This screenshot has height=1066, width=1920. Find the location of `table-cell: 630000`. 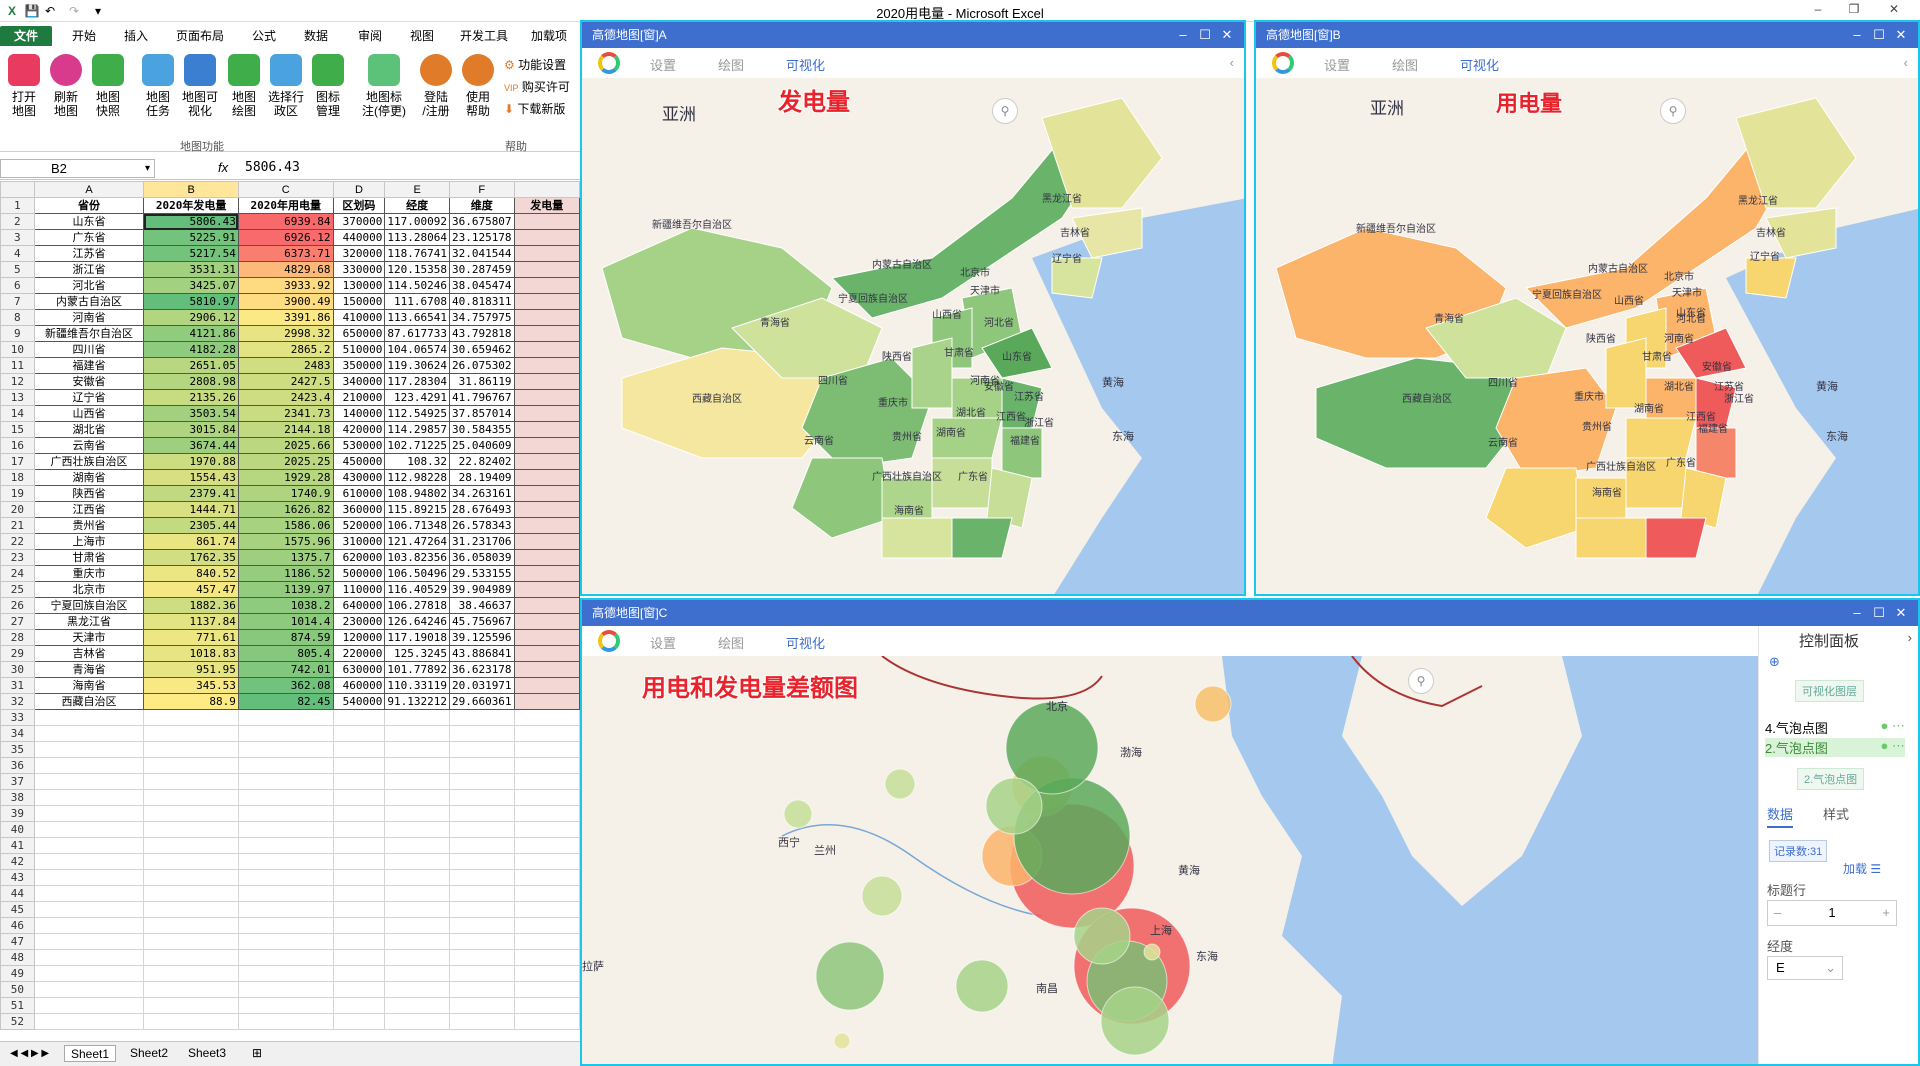

table-cell: 630000 is located at coordinates (359, 669).